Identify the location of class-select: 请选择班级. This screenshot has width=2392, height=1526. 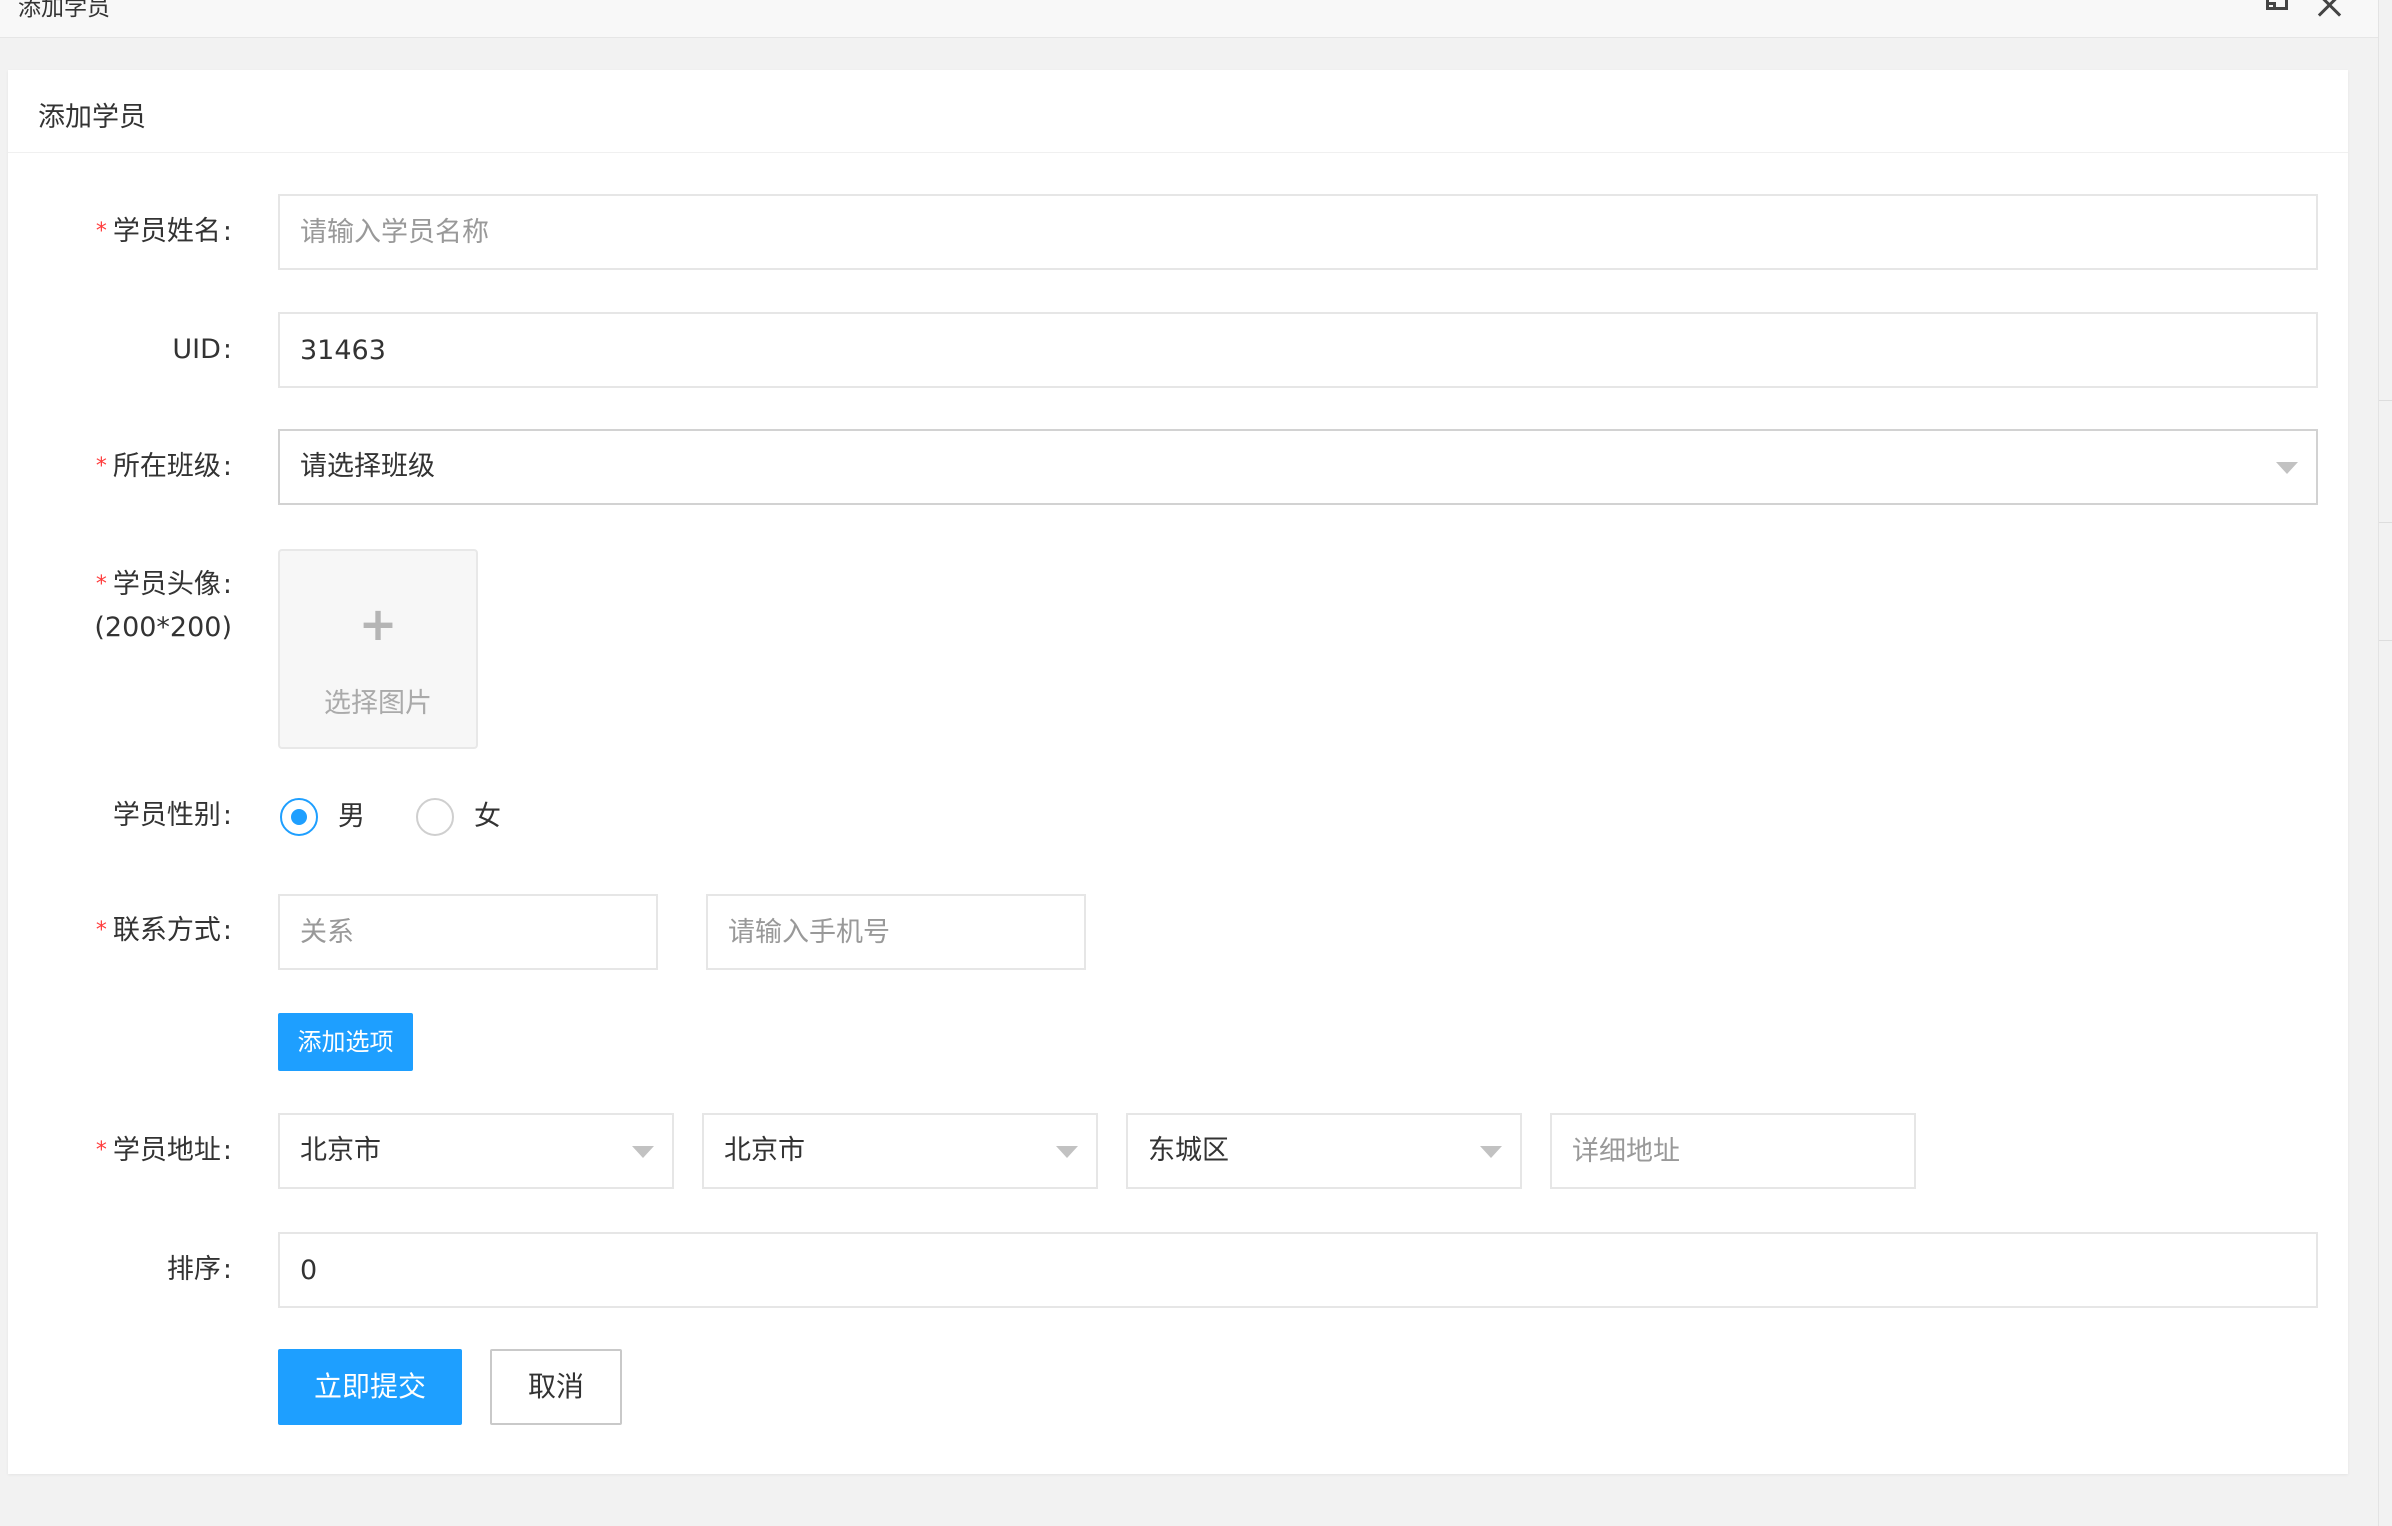
(1298, 467).